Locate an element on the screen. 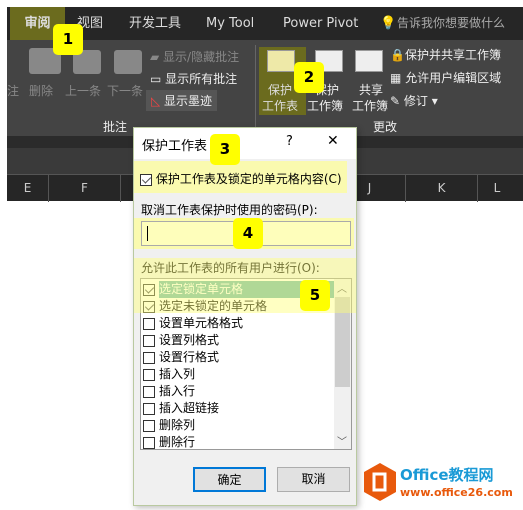 Image resolution: width=523 pixels, height=510 pixels. show-hide-comment-button: ▰ 显示/隐藏批注 is located at coordinates (194, 56).